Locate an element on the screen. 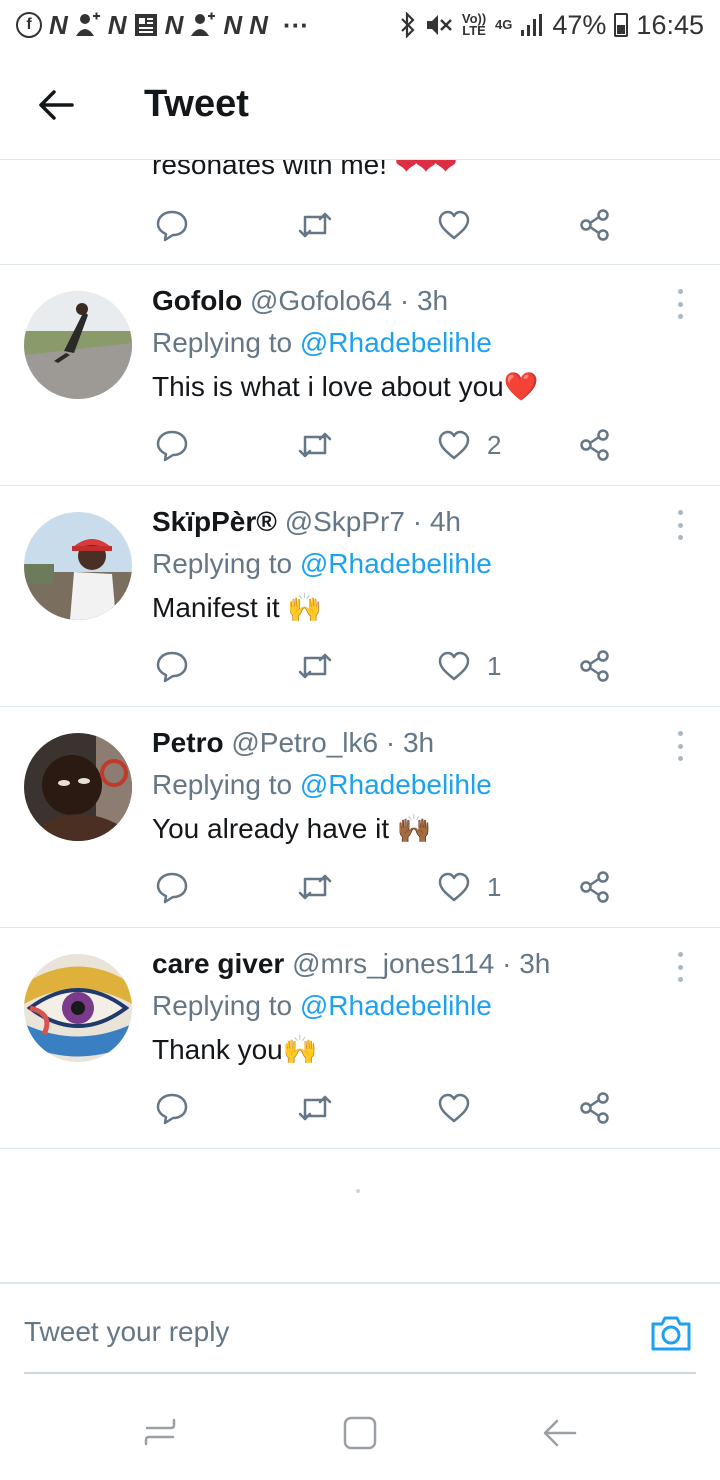 This screenshot has height=1480, width=720. heart-icon is located at coordinates (454, 666).